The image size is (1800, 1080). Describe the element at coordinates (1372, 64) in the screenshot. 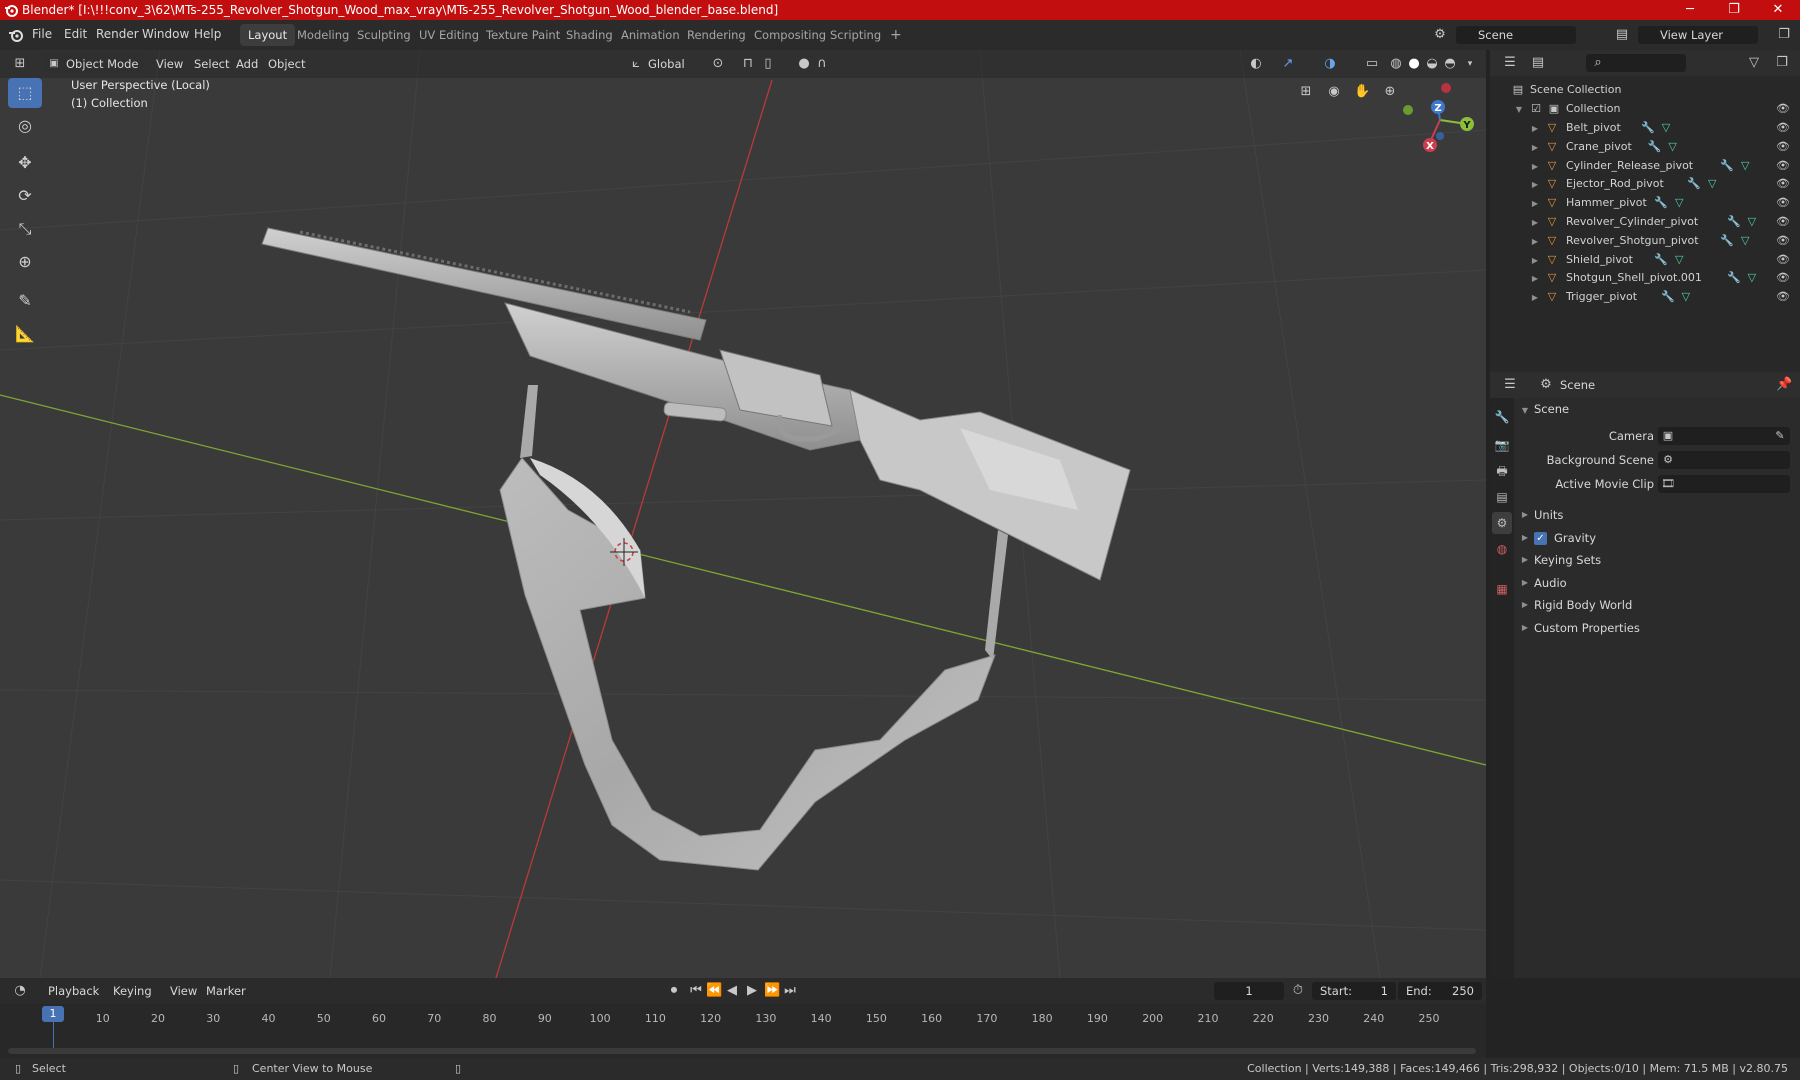

I see `xray-toggle-icon: ▭` at that location.